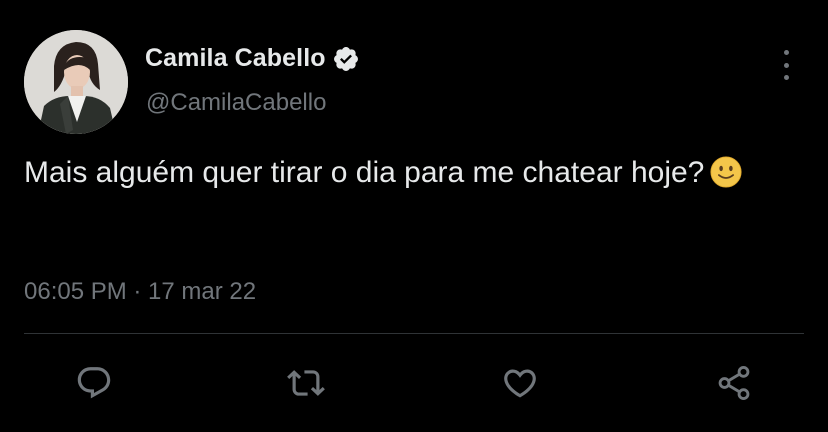 The width and height of the screenshot is (828, 432). What do you see at coordinates (786, 65) in the screenshot?
I see `more-options-icon` at bounding box center [786, 65].